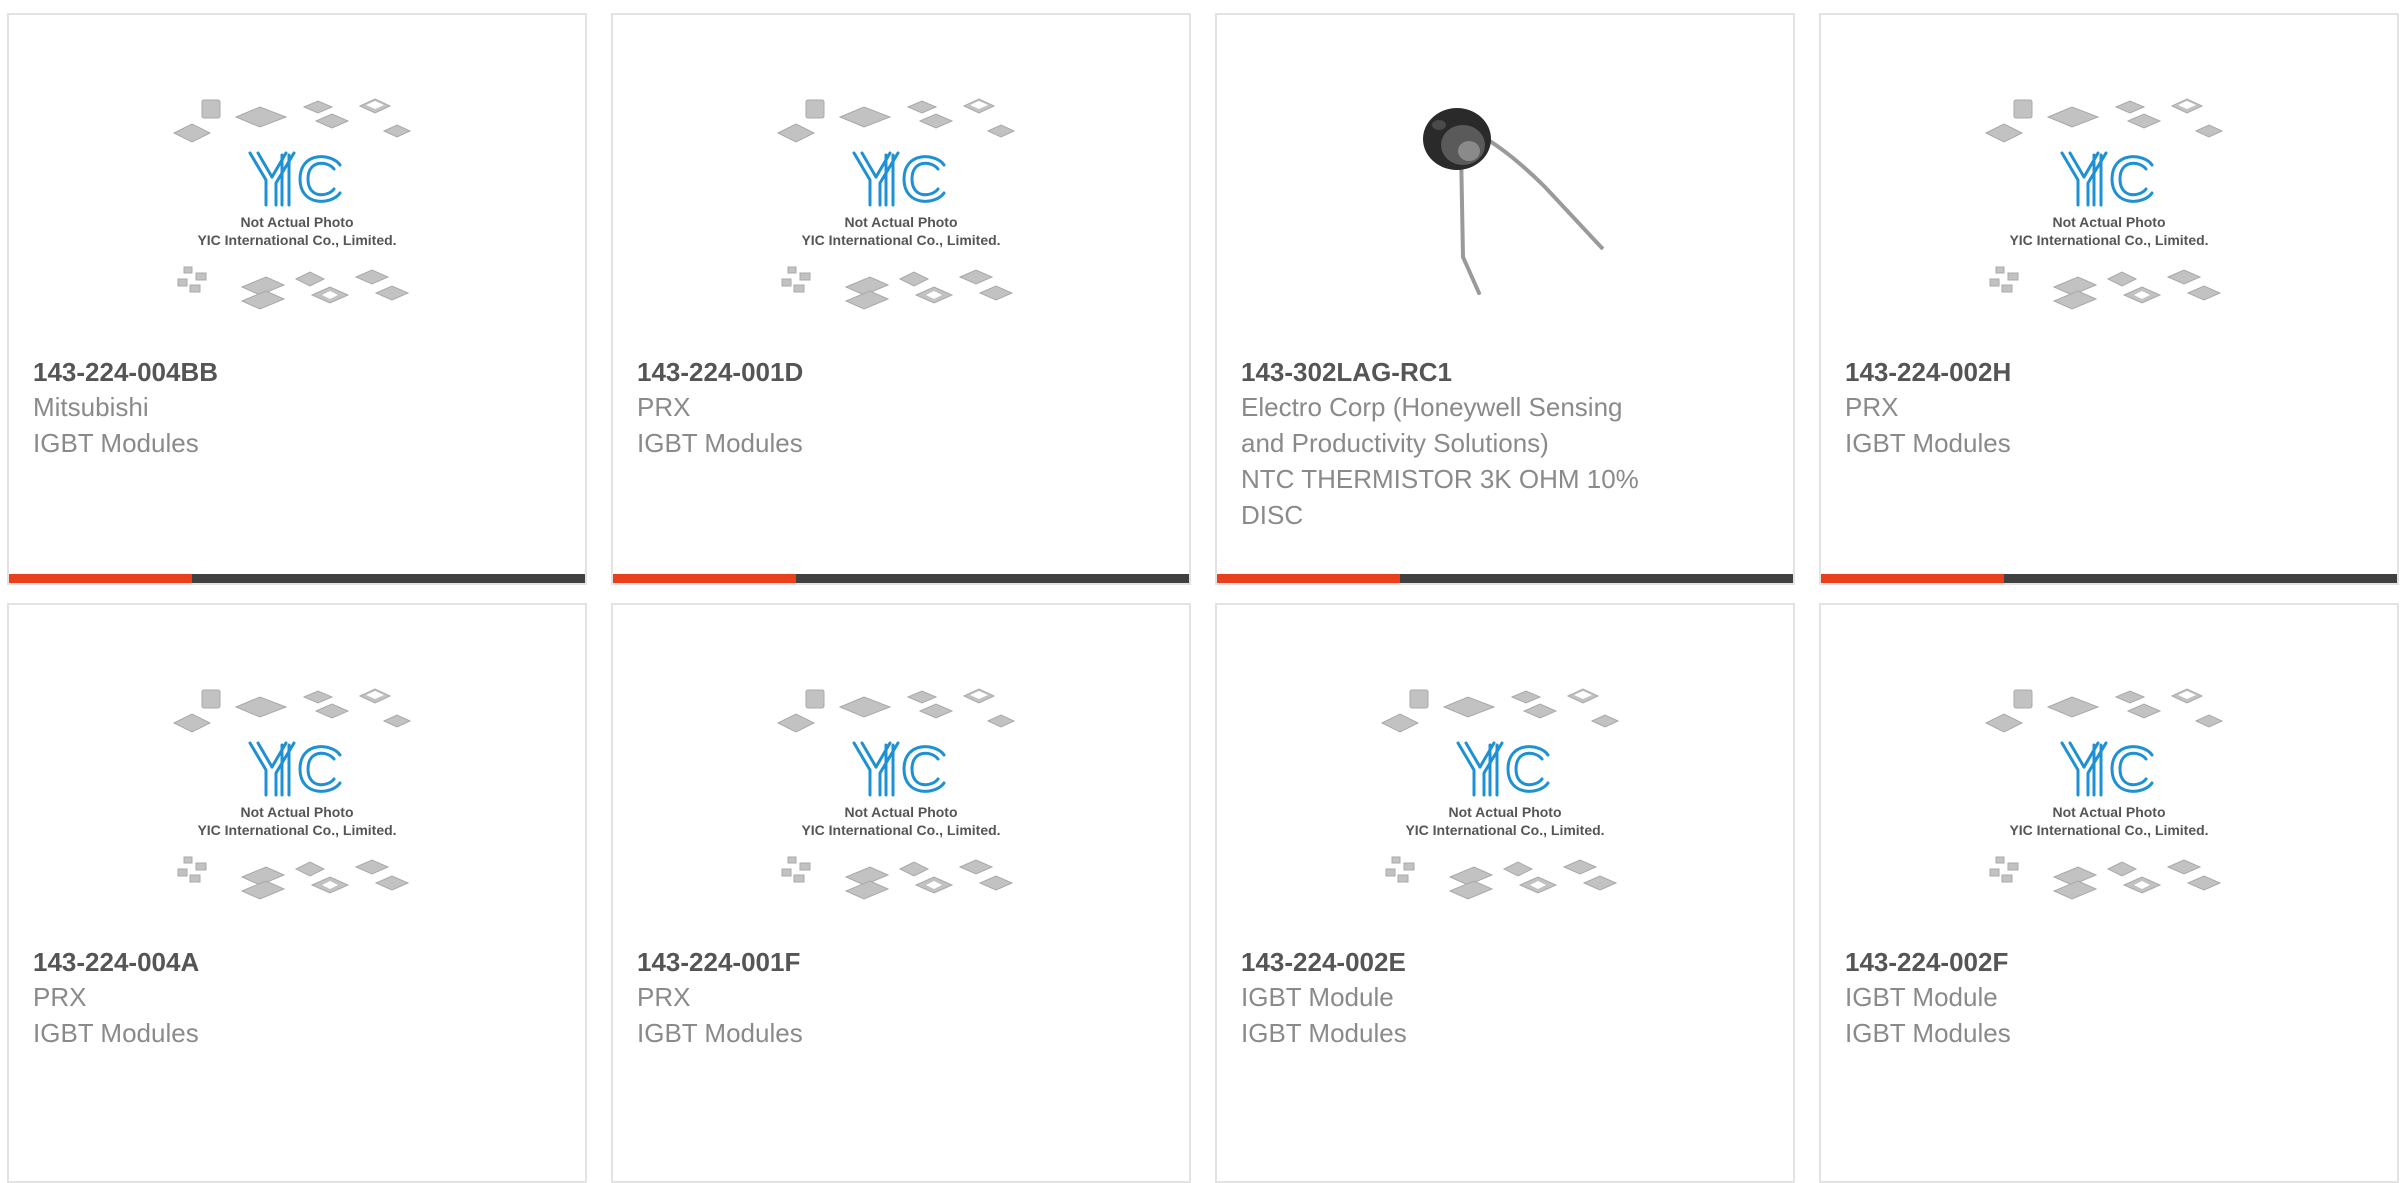 Image resolution: width=2400 pixels, height=1183 pixels. I want to click on product-info: 143-224-004A PRX IGBT Modules, so click(297, 998).